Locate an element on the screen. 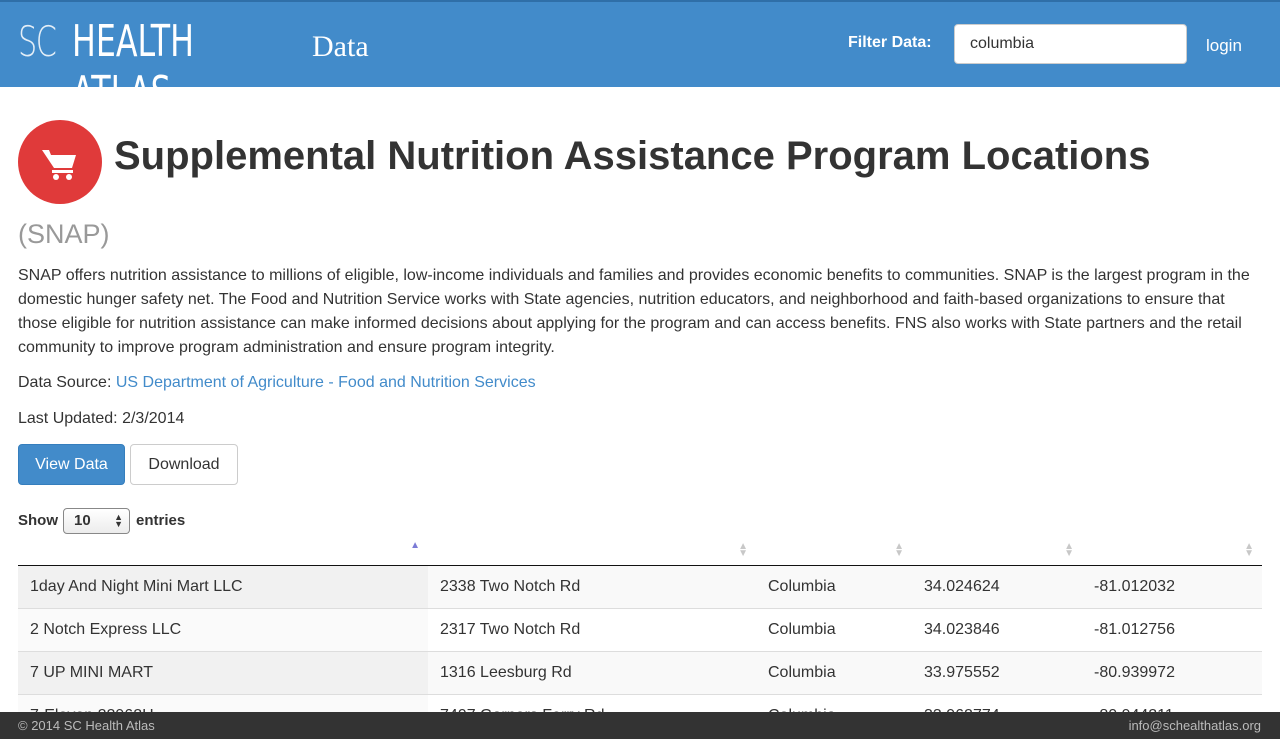 This screenshot has width=1280, height=739. cell-name: 7 UP MINI MART is located at coordinates (223, 672).